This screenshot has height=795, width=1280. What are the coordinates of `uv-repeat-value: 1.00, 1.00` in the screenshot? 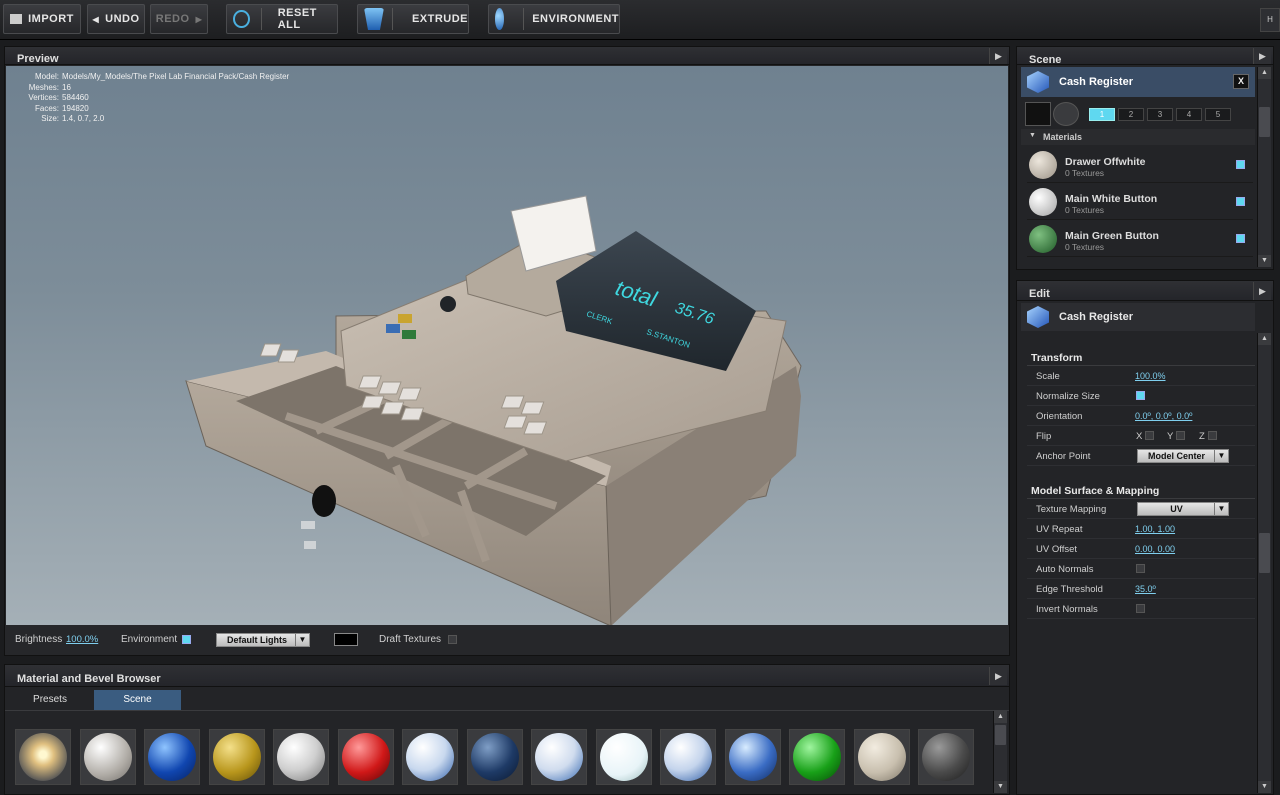 It's located at (1155, 529).